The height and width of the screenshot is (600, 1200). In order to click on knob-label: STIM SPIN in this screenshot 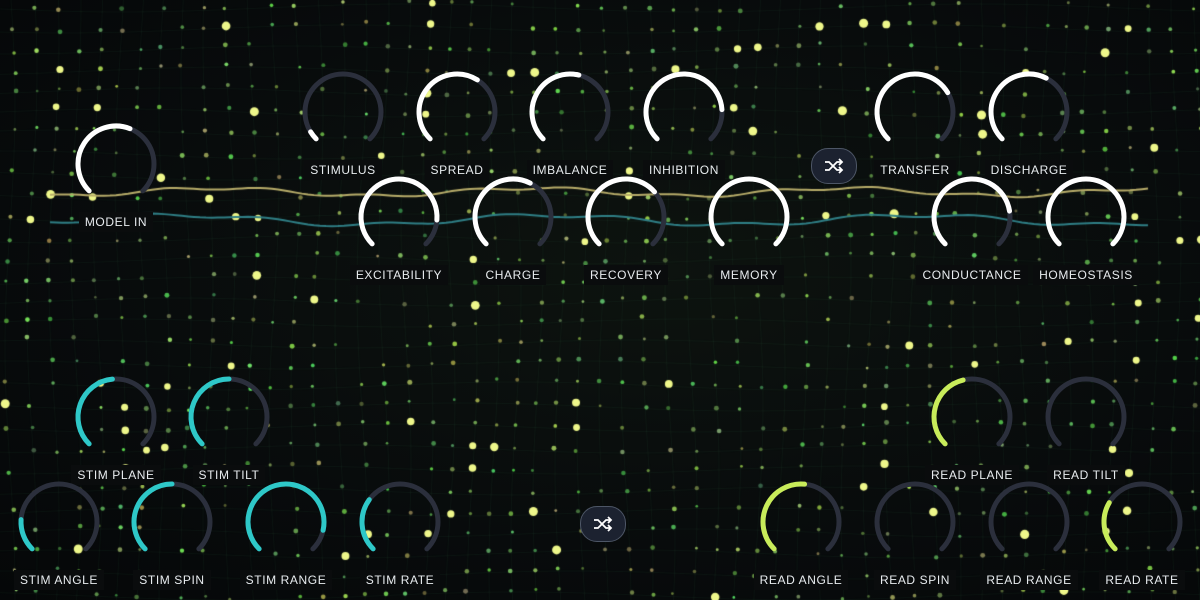, I will do `click(172, 580)`.